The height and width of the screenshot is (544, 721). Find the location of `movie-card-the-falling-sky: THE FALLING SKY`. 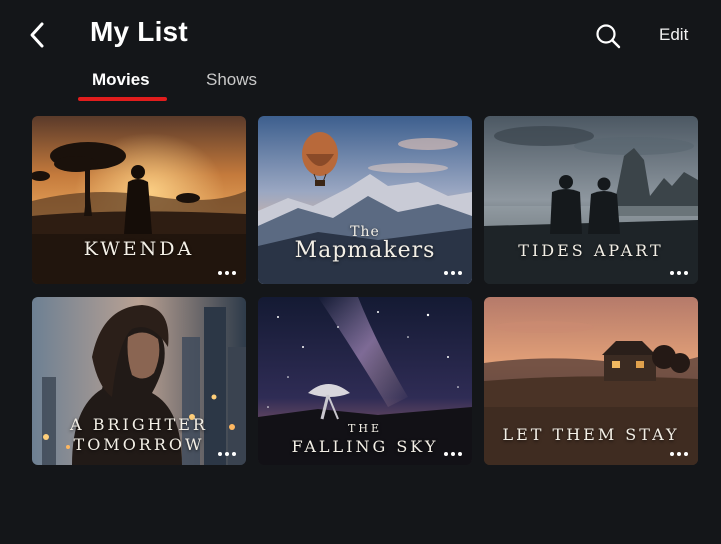

movie-card-the-falling-sky: THE FALLING SKY is located at coordinates (365, 381).